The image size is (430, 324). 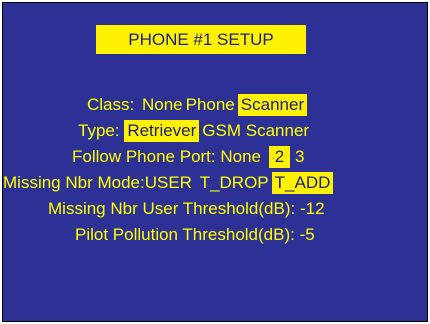 I want to click on port-option-none: None, so click(x=242, y=157).